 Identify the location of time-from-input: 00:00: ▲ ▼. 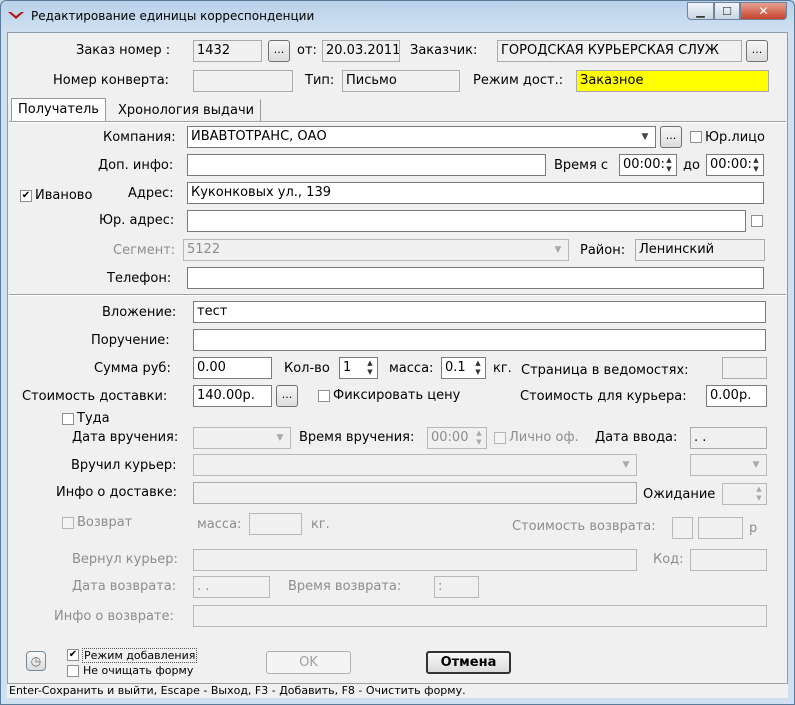
(648, 165).